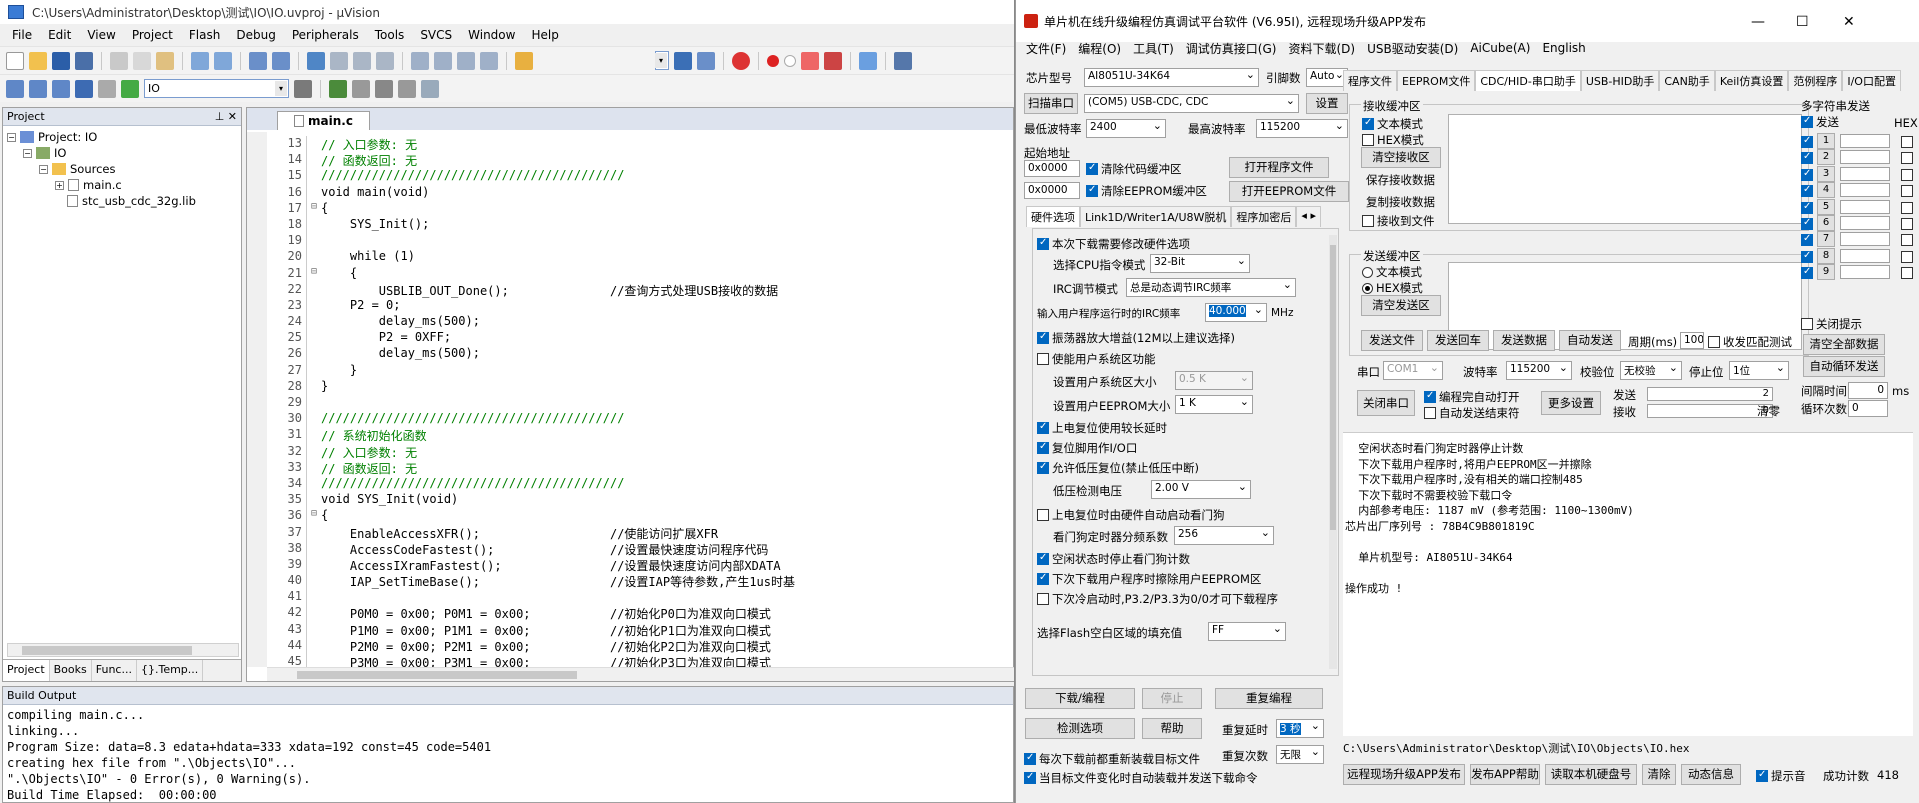  What do you see at coordinates (362, 60) in the screenshot?
I see `bookmark-next-icon` at bounding box center [362, 60].